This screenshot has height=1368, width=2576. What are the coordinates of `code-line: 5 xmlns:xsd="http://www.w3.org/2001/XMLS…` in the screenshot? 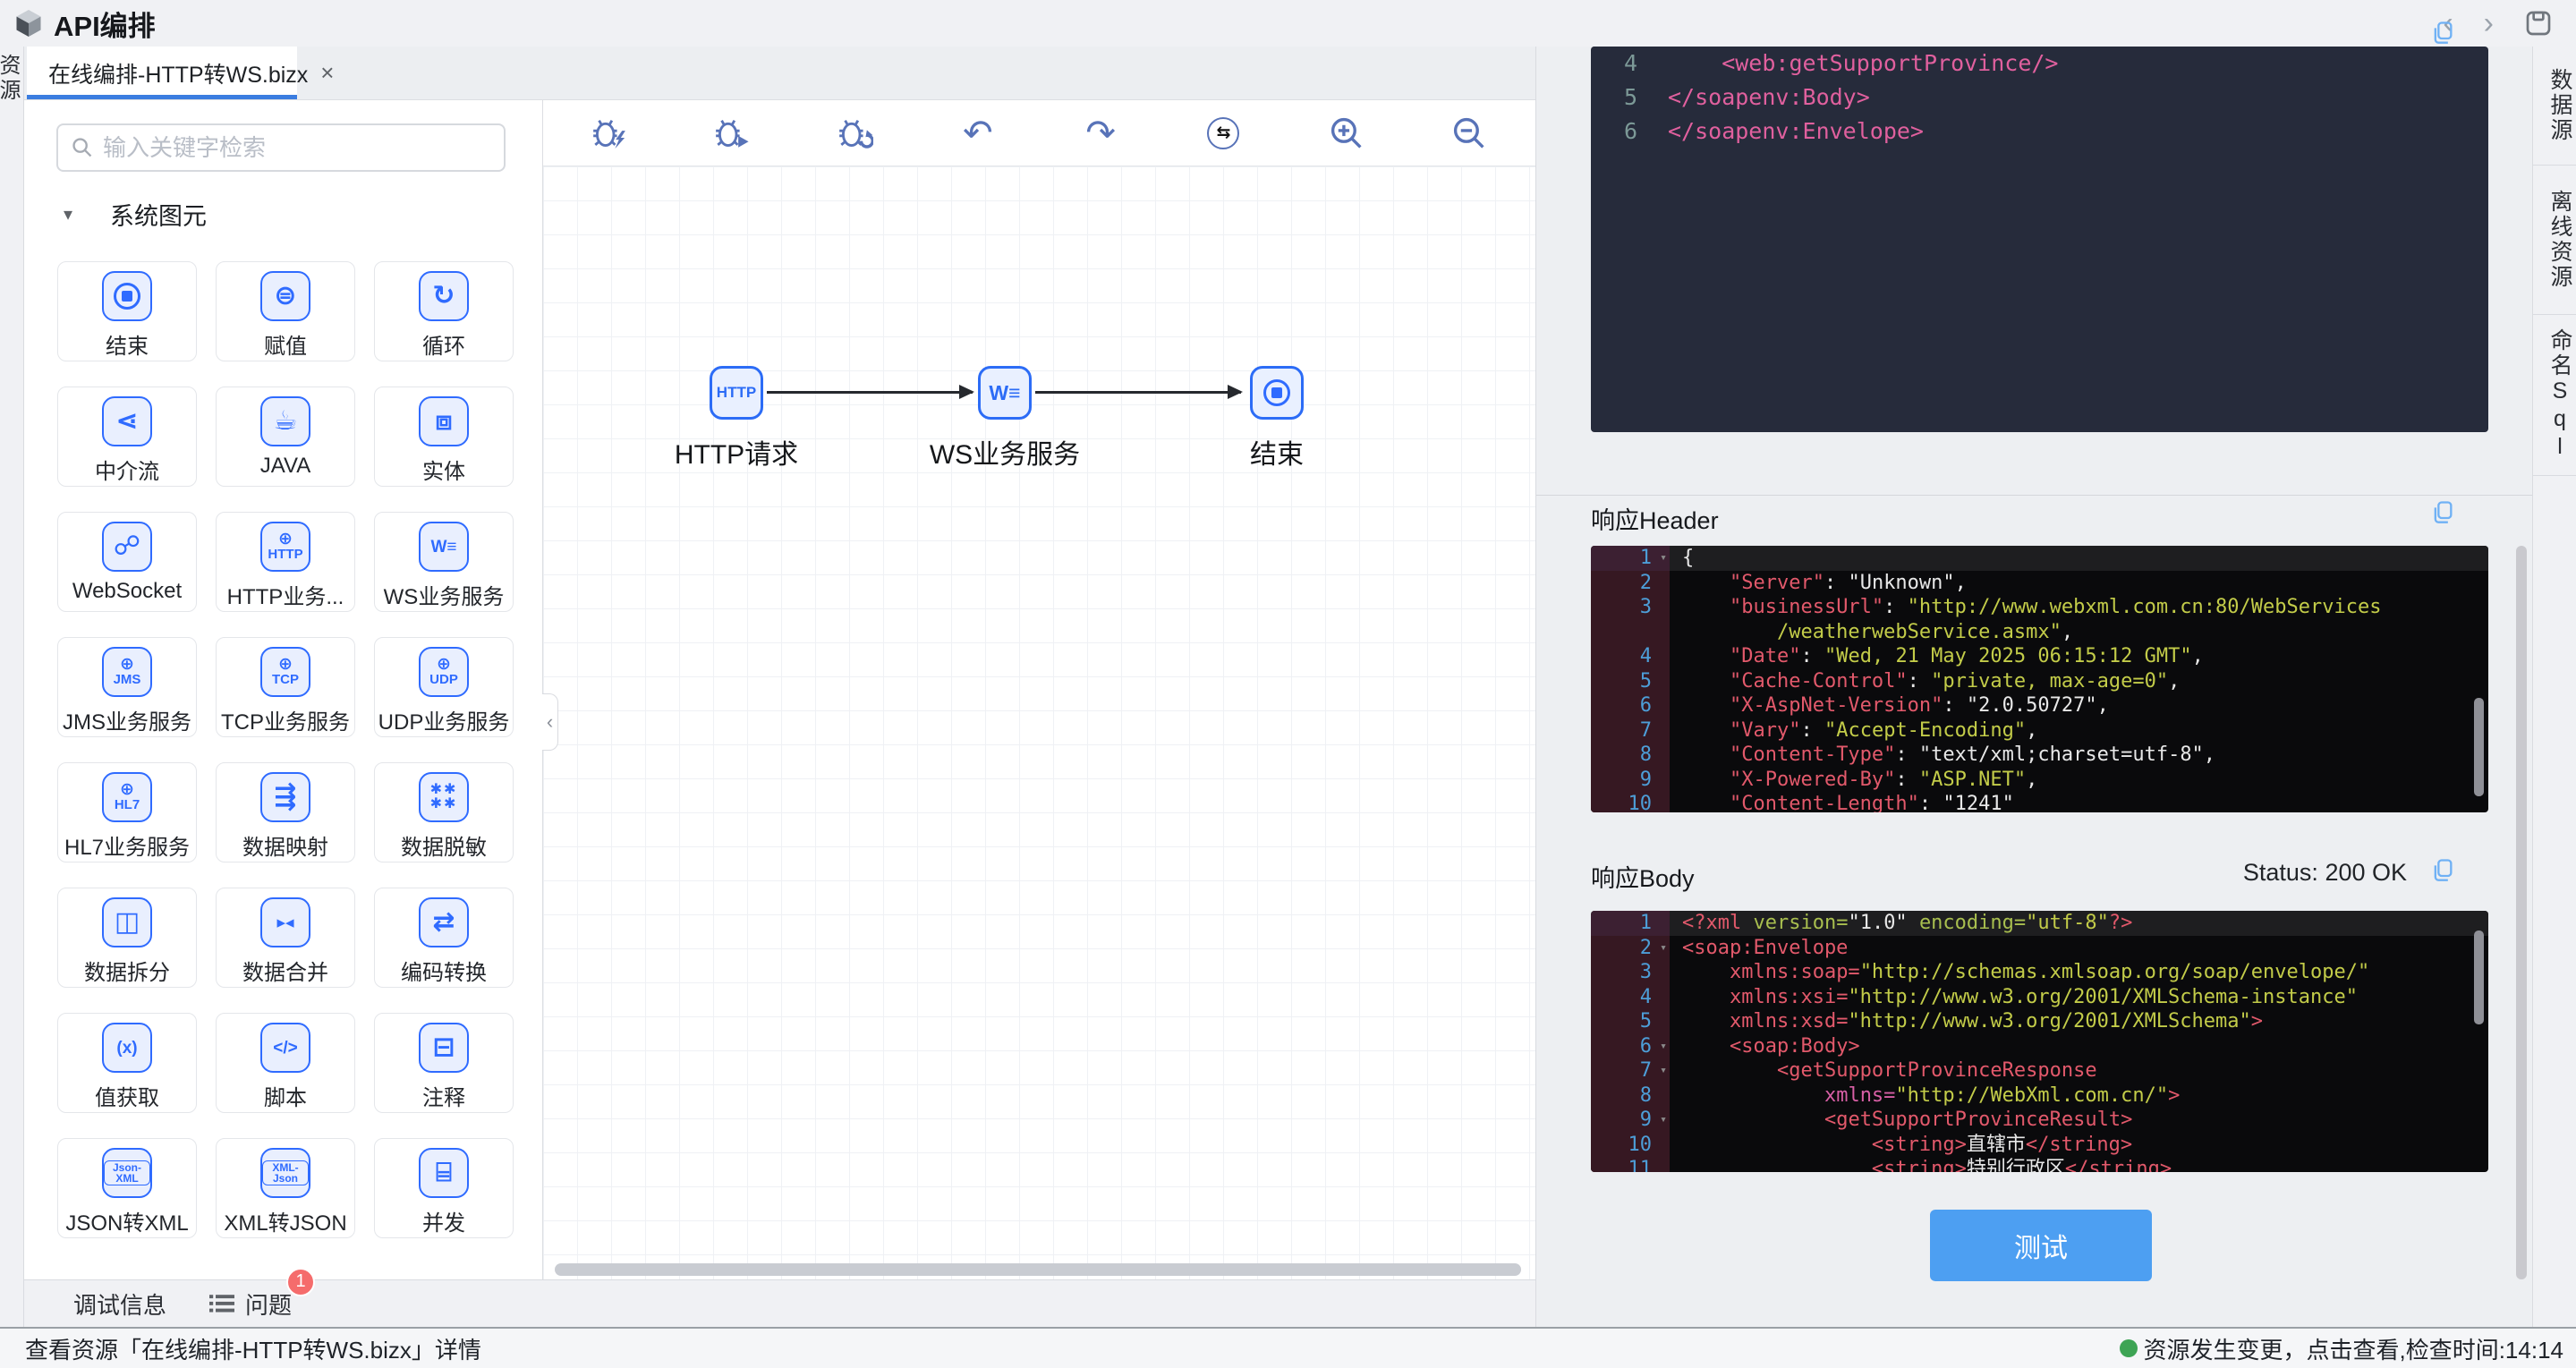 It's located at (2039, 1021).